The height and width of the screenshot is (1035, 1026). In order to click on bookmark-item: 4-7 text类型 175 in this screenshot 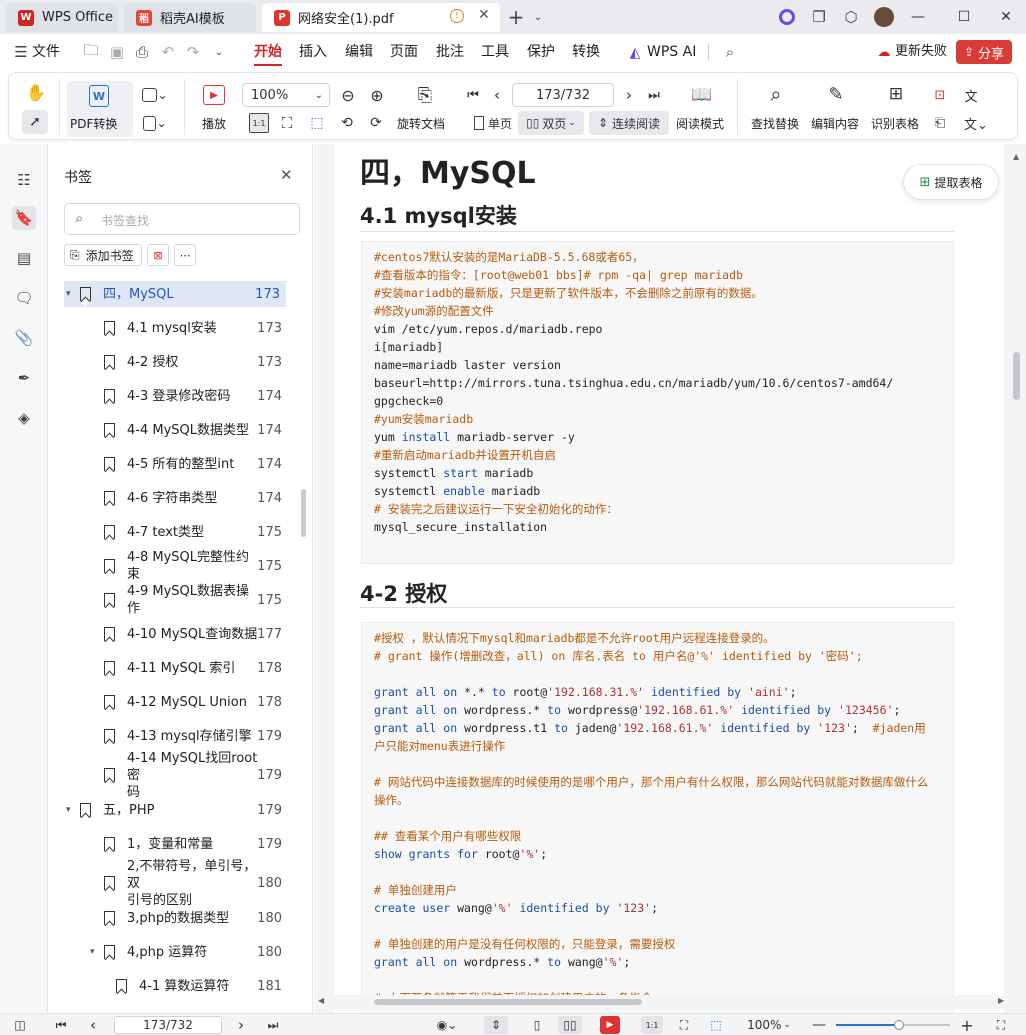, I will do `click(174, 532)`.